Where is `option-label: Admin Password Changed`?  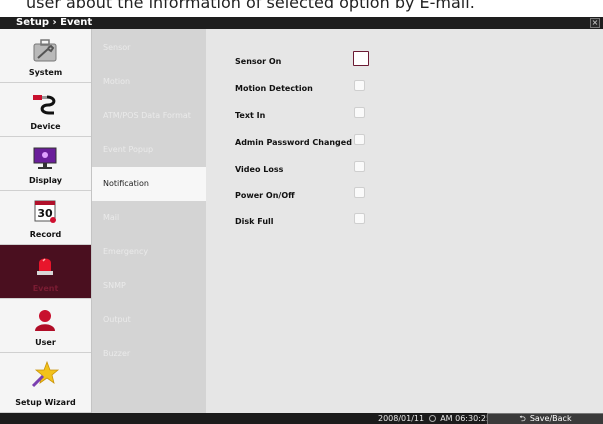 option-label: Admin Password Changed is located at coordinates (293, 142).